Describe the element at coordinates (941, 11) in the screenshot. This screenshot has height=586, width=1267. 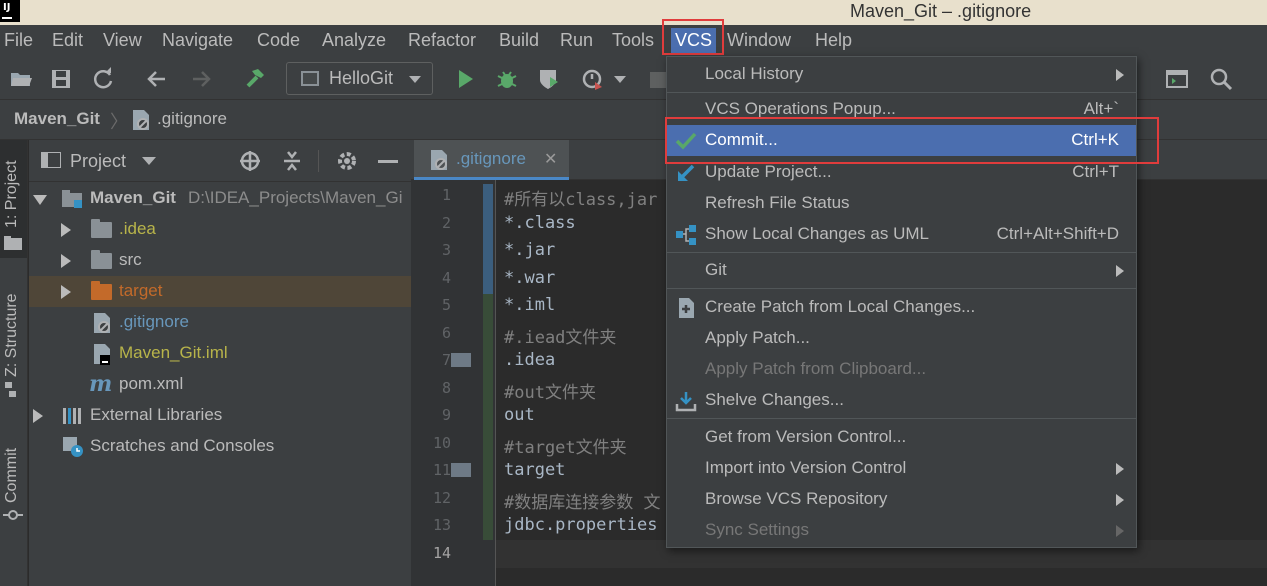
I see `window-title: Maven_Git – .gitignore` at that location.